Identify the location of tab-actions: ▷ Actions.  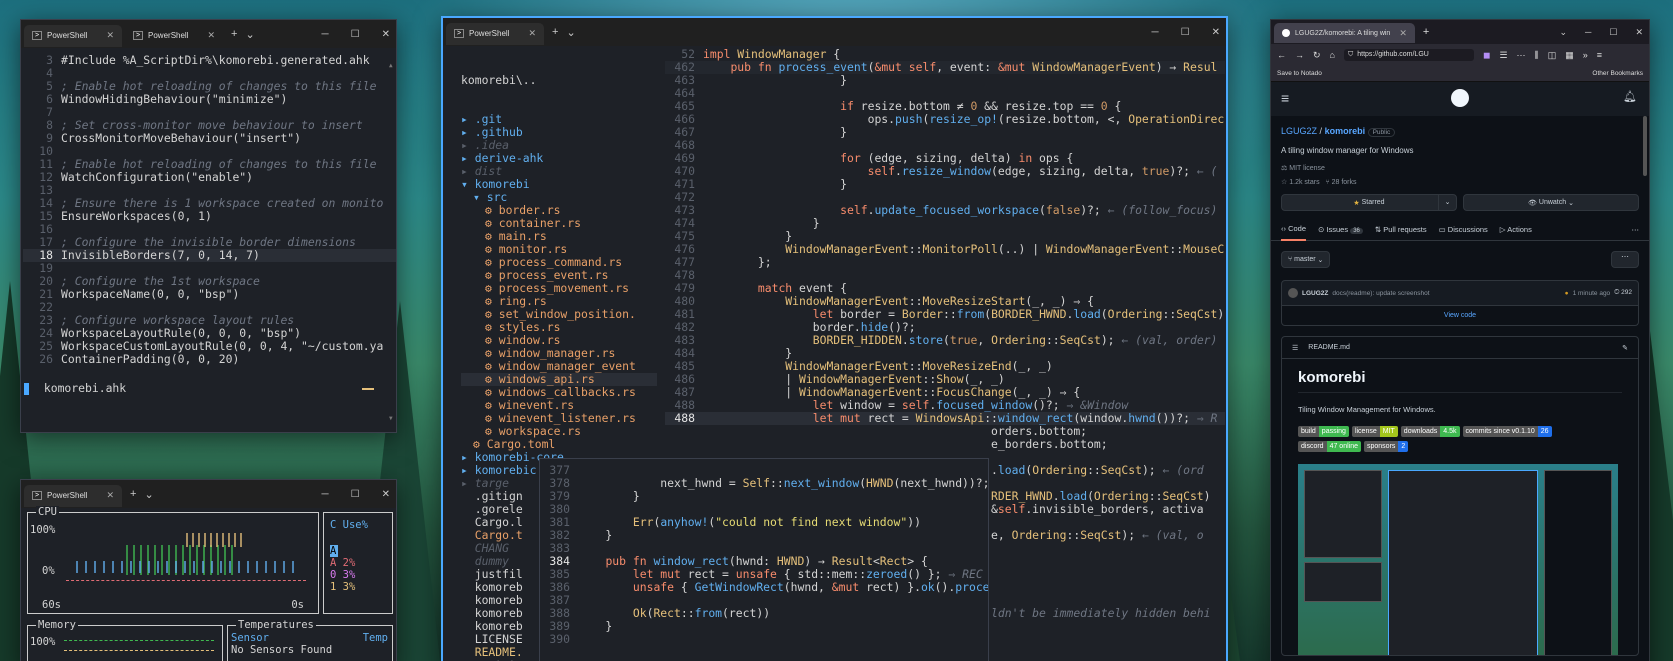
(1516, 229).